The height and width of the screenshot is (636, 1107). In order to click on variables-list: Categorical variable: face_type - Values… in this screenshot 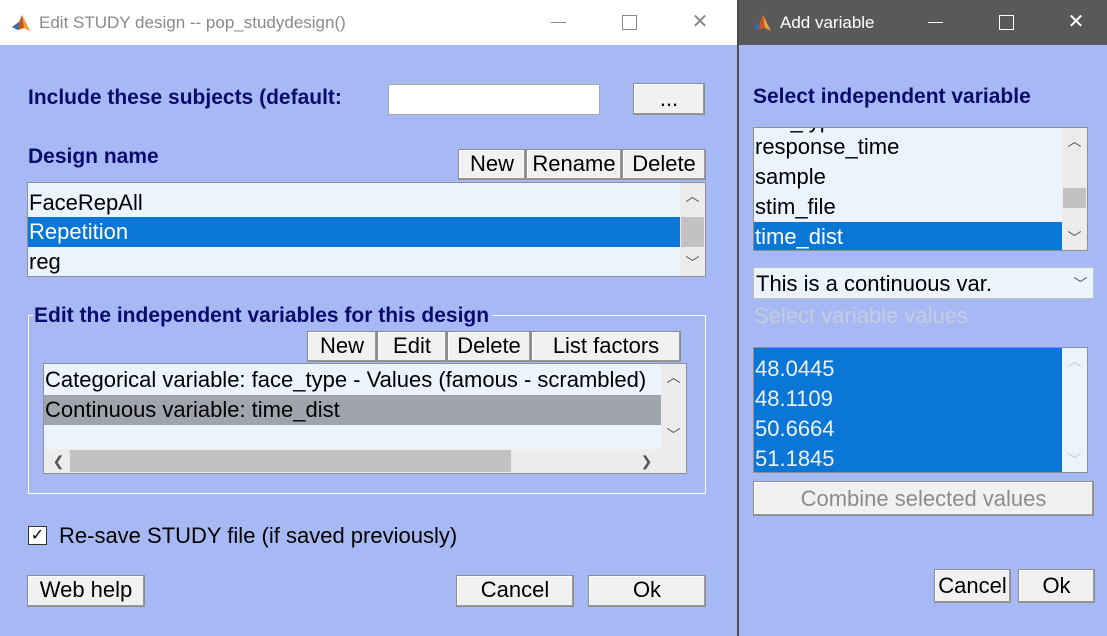, I will do `click(365, 418)`.